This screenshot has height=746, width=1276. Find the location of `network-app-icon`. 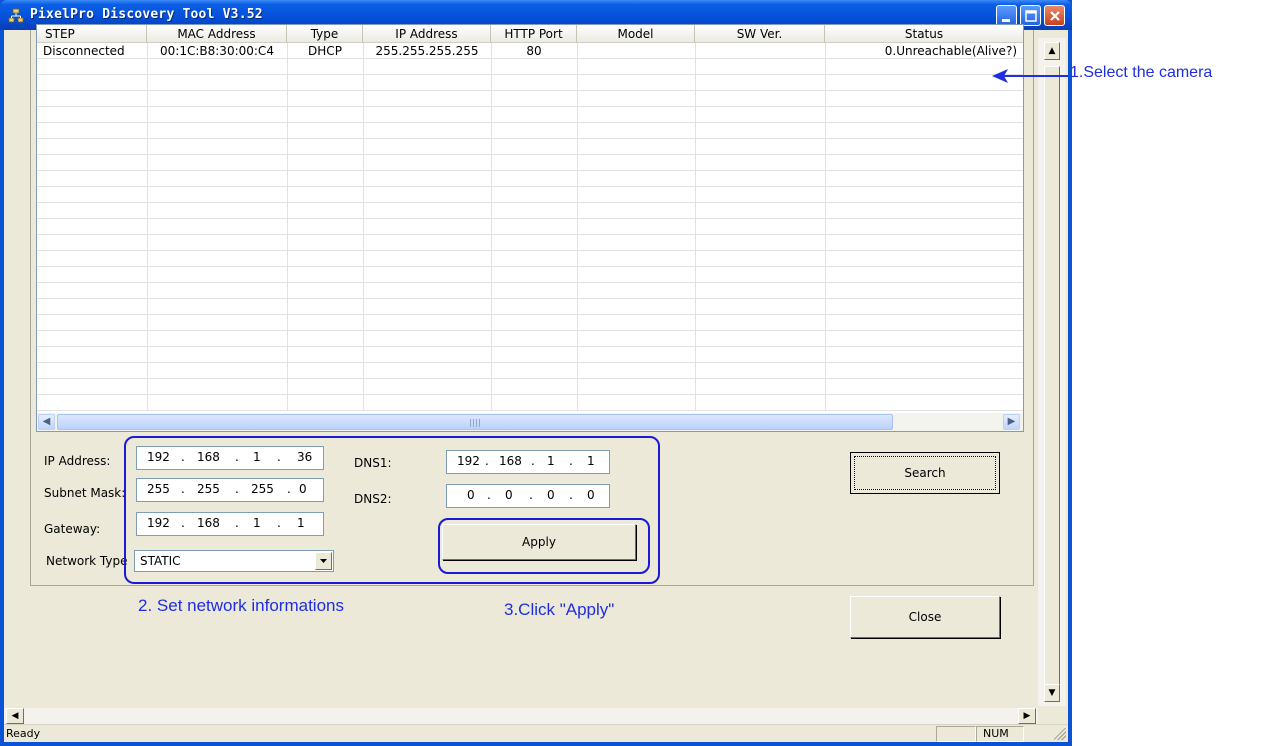

network-app-icon is located at coordinates (16, 15).